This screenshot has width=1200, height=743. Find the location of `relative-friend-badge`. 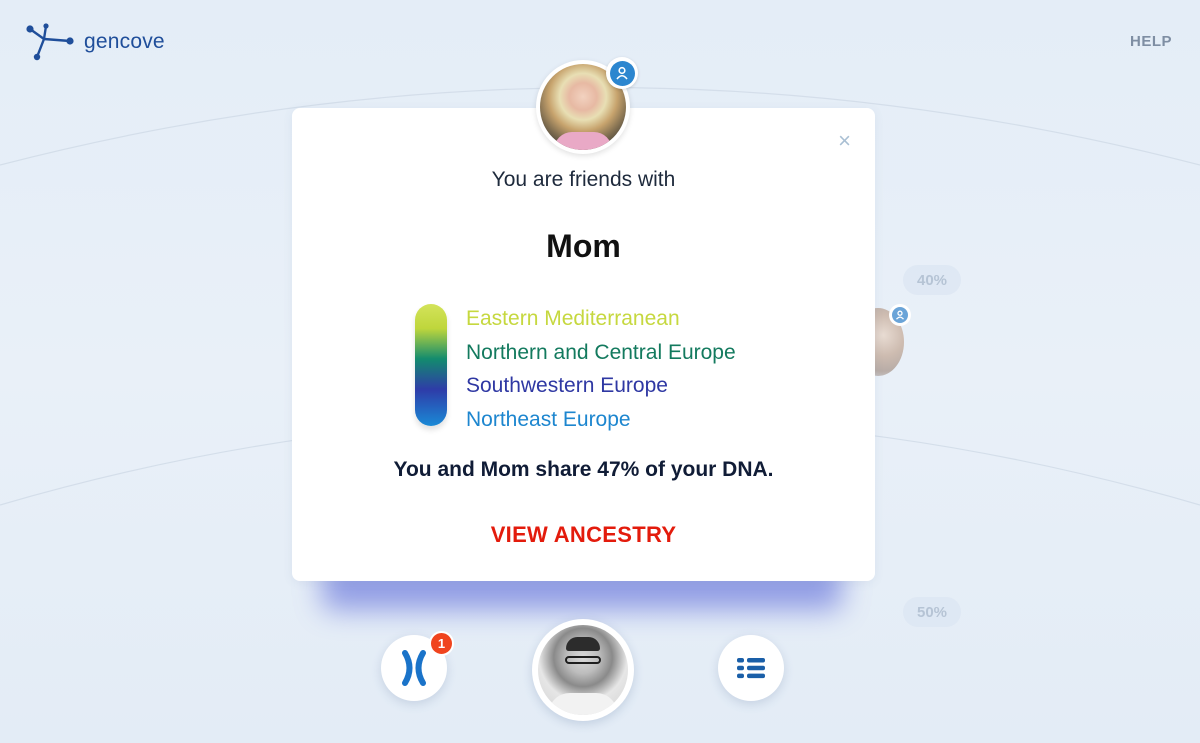

relative-friend-badge is located at coordinates (900, 315).